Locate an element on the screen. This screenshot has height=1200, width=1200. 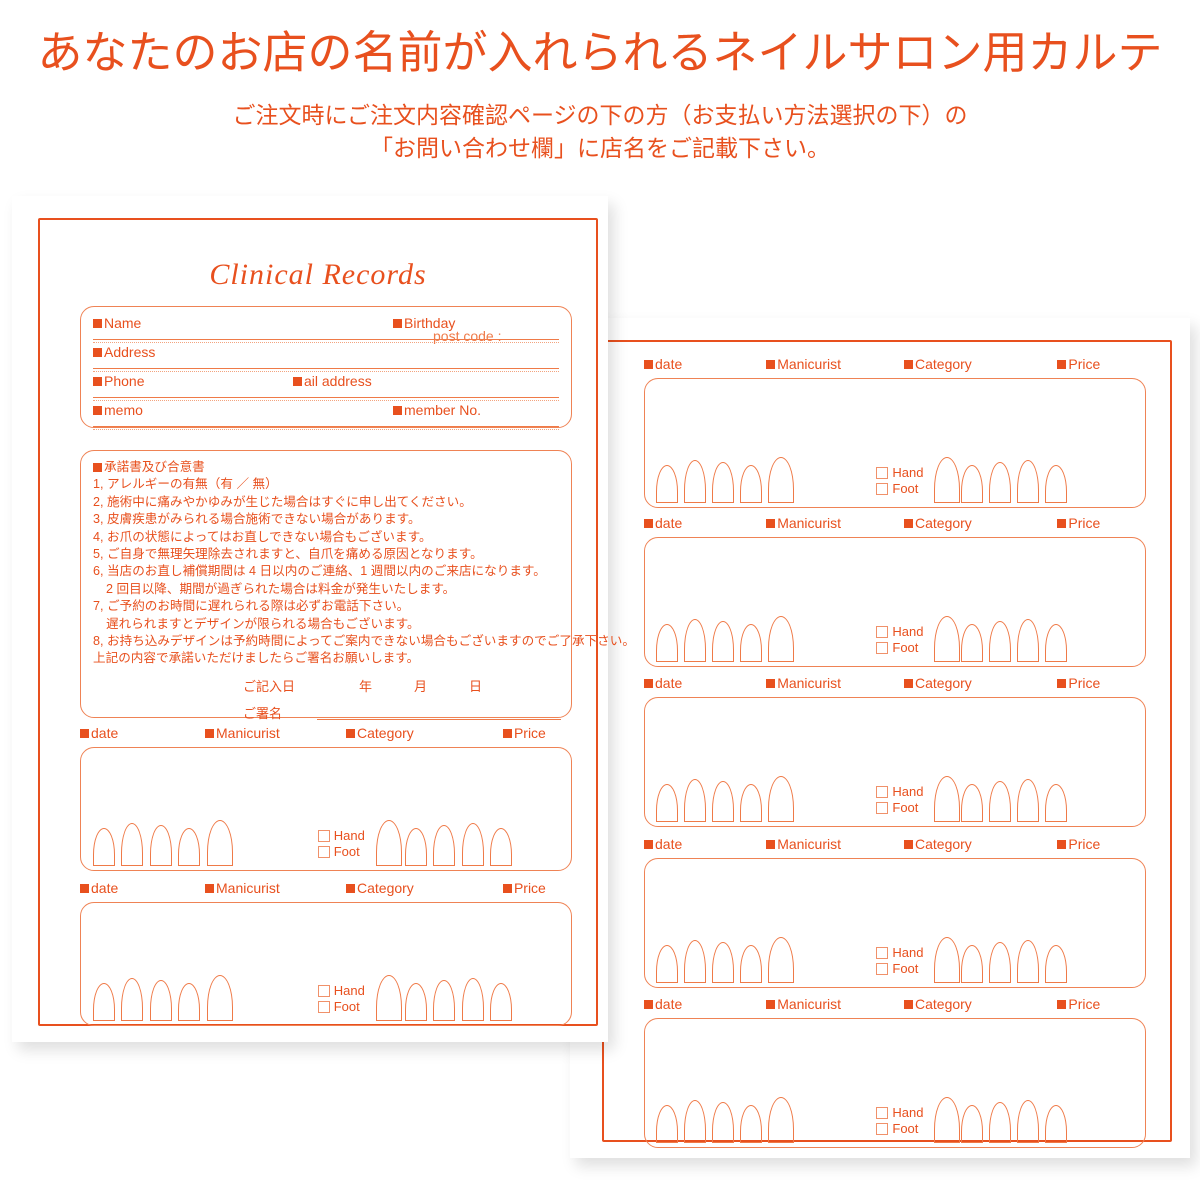
entry-date-year: 年 is located at coordinates (365, 685).